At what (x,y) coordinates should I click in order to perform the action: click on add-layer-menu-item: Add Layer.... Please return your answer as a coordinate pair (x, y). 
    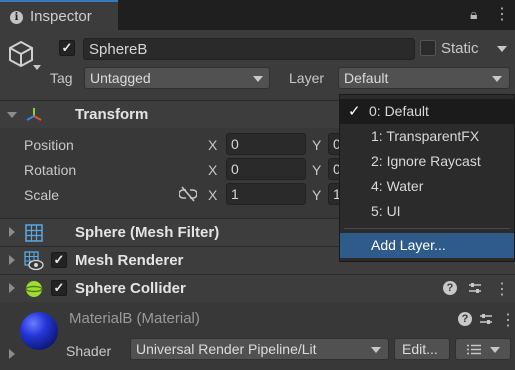
    Looking at the image, I should click on (427, 245).